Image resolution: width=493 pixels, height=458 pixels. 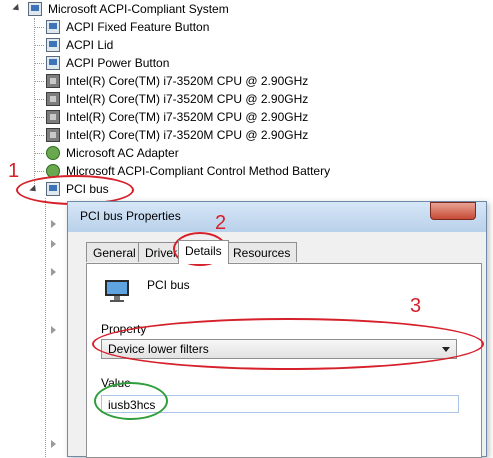 What do you see at coordinates (118, 63) in the screenshot?
I see `tree-item-label: ACPI Power Button` at bounding box center [118, 63].